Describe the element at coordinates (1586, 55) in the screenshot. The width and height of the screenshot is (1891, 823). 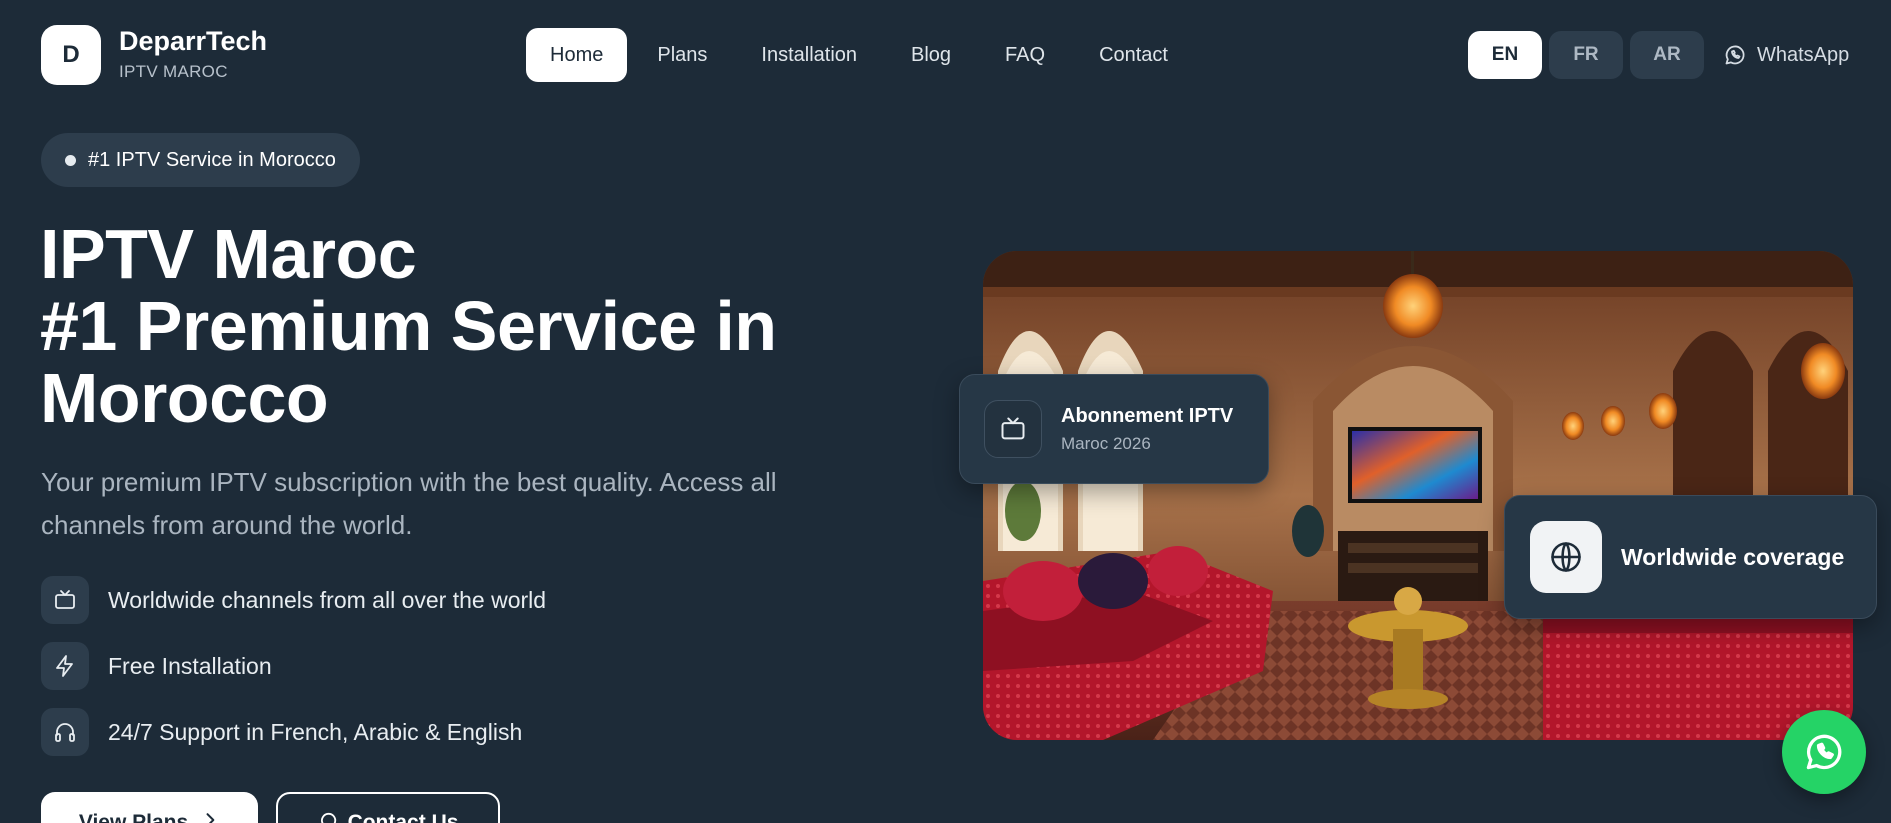
I see `lang-fr-button: FR` at that location.